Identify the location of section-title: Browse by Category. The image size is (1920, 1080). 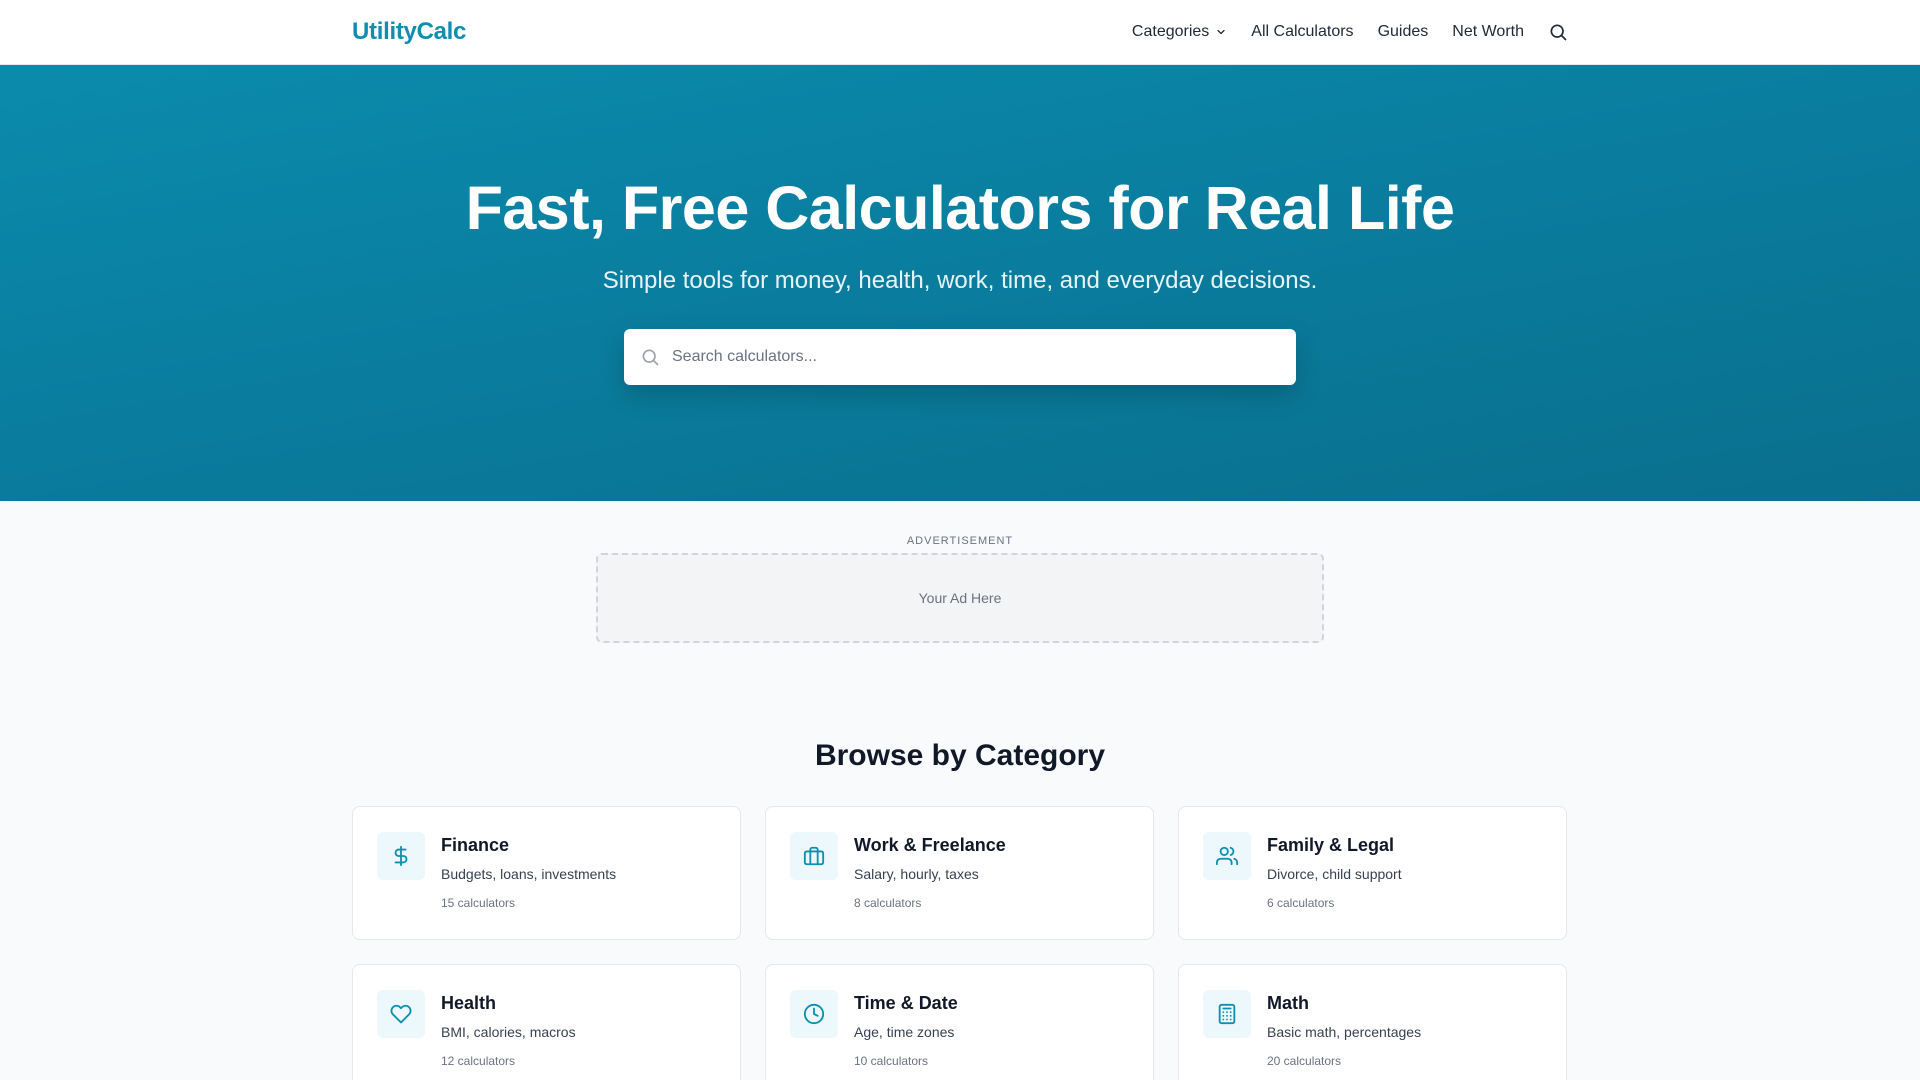
(960, 755).